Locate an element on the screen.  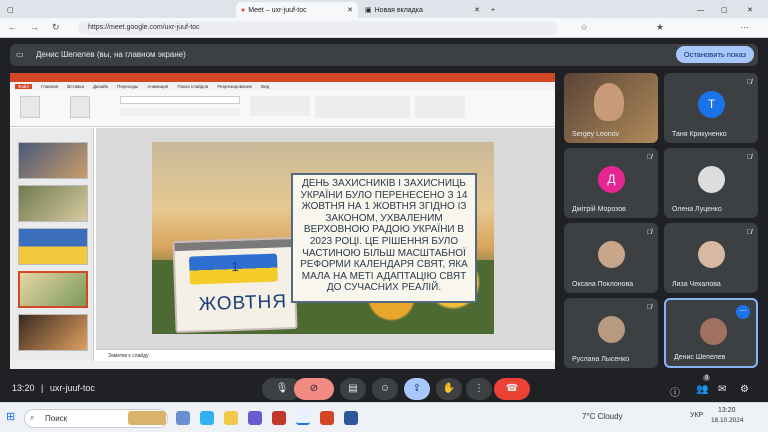
avatar: Т is located at coordinates (711, 104).